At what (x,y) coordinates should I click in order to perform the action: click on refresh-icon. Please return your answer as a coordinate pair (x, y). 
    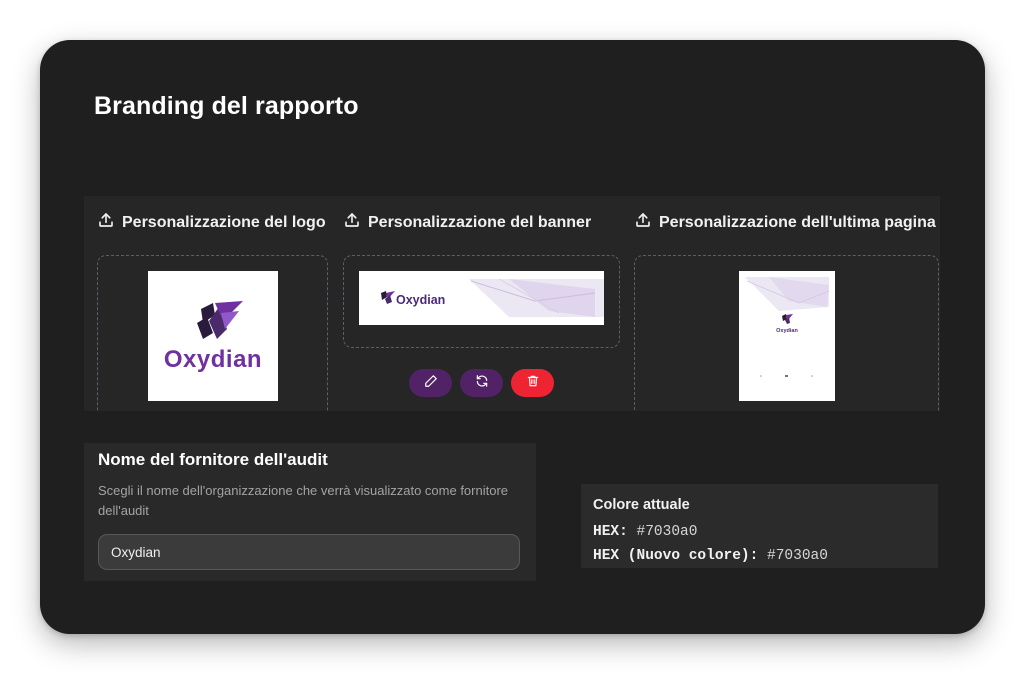
    Looking at the image, I should click on (482, 383).